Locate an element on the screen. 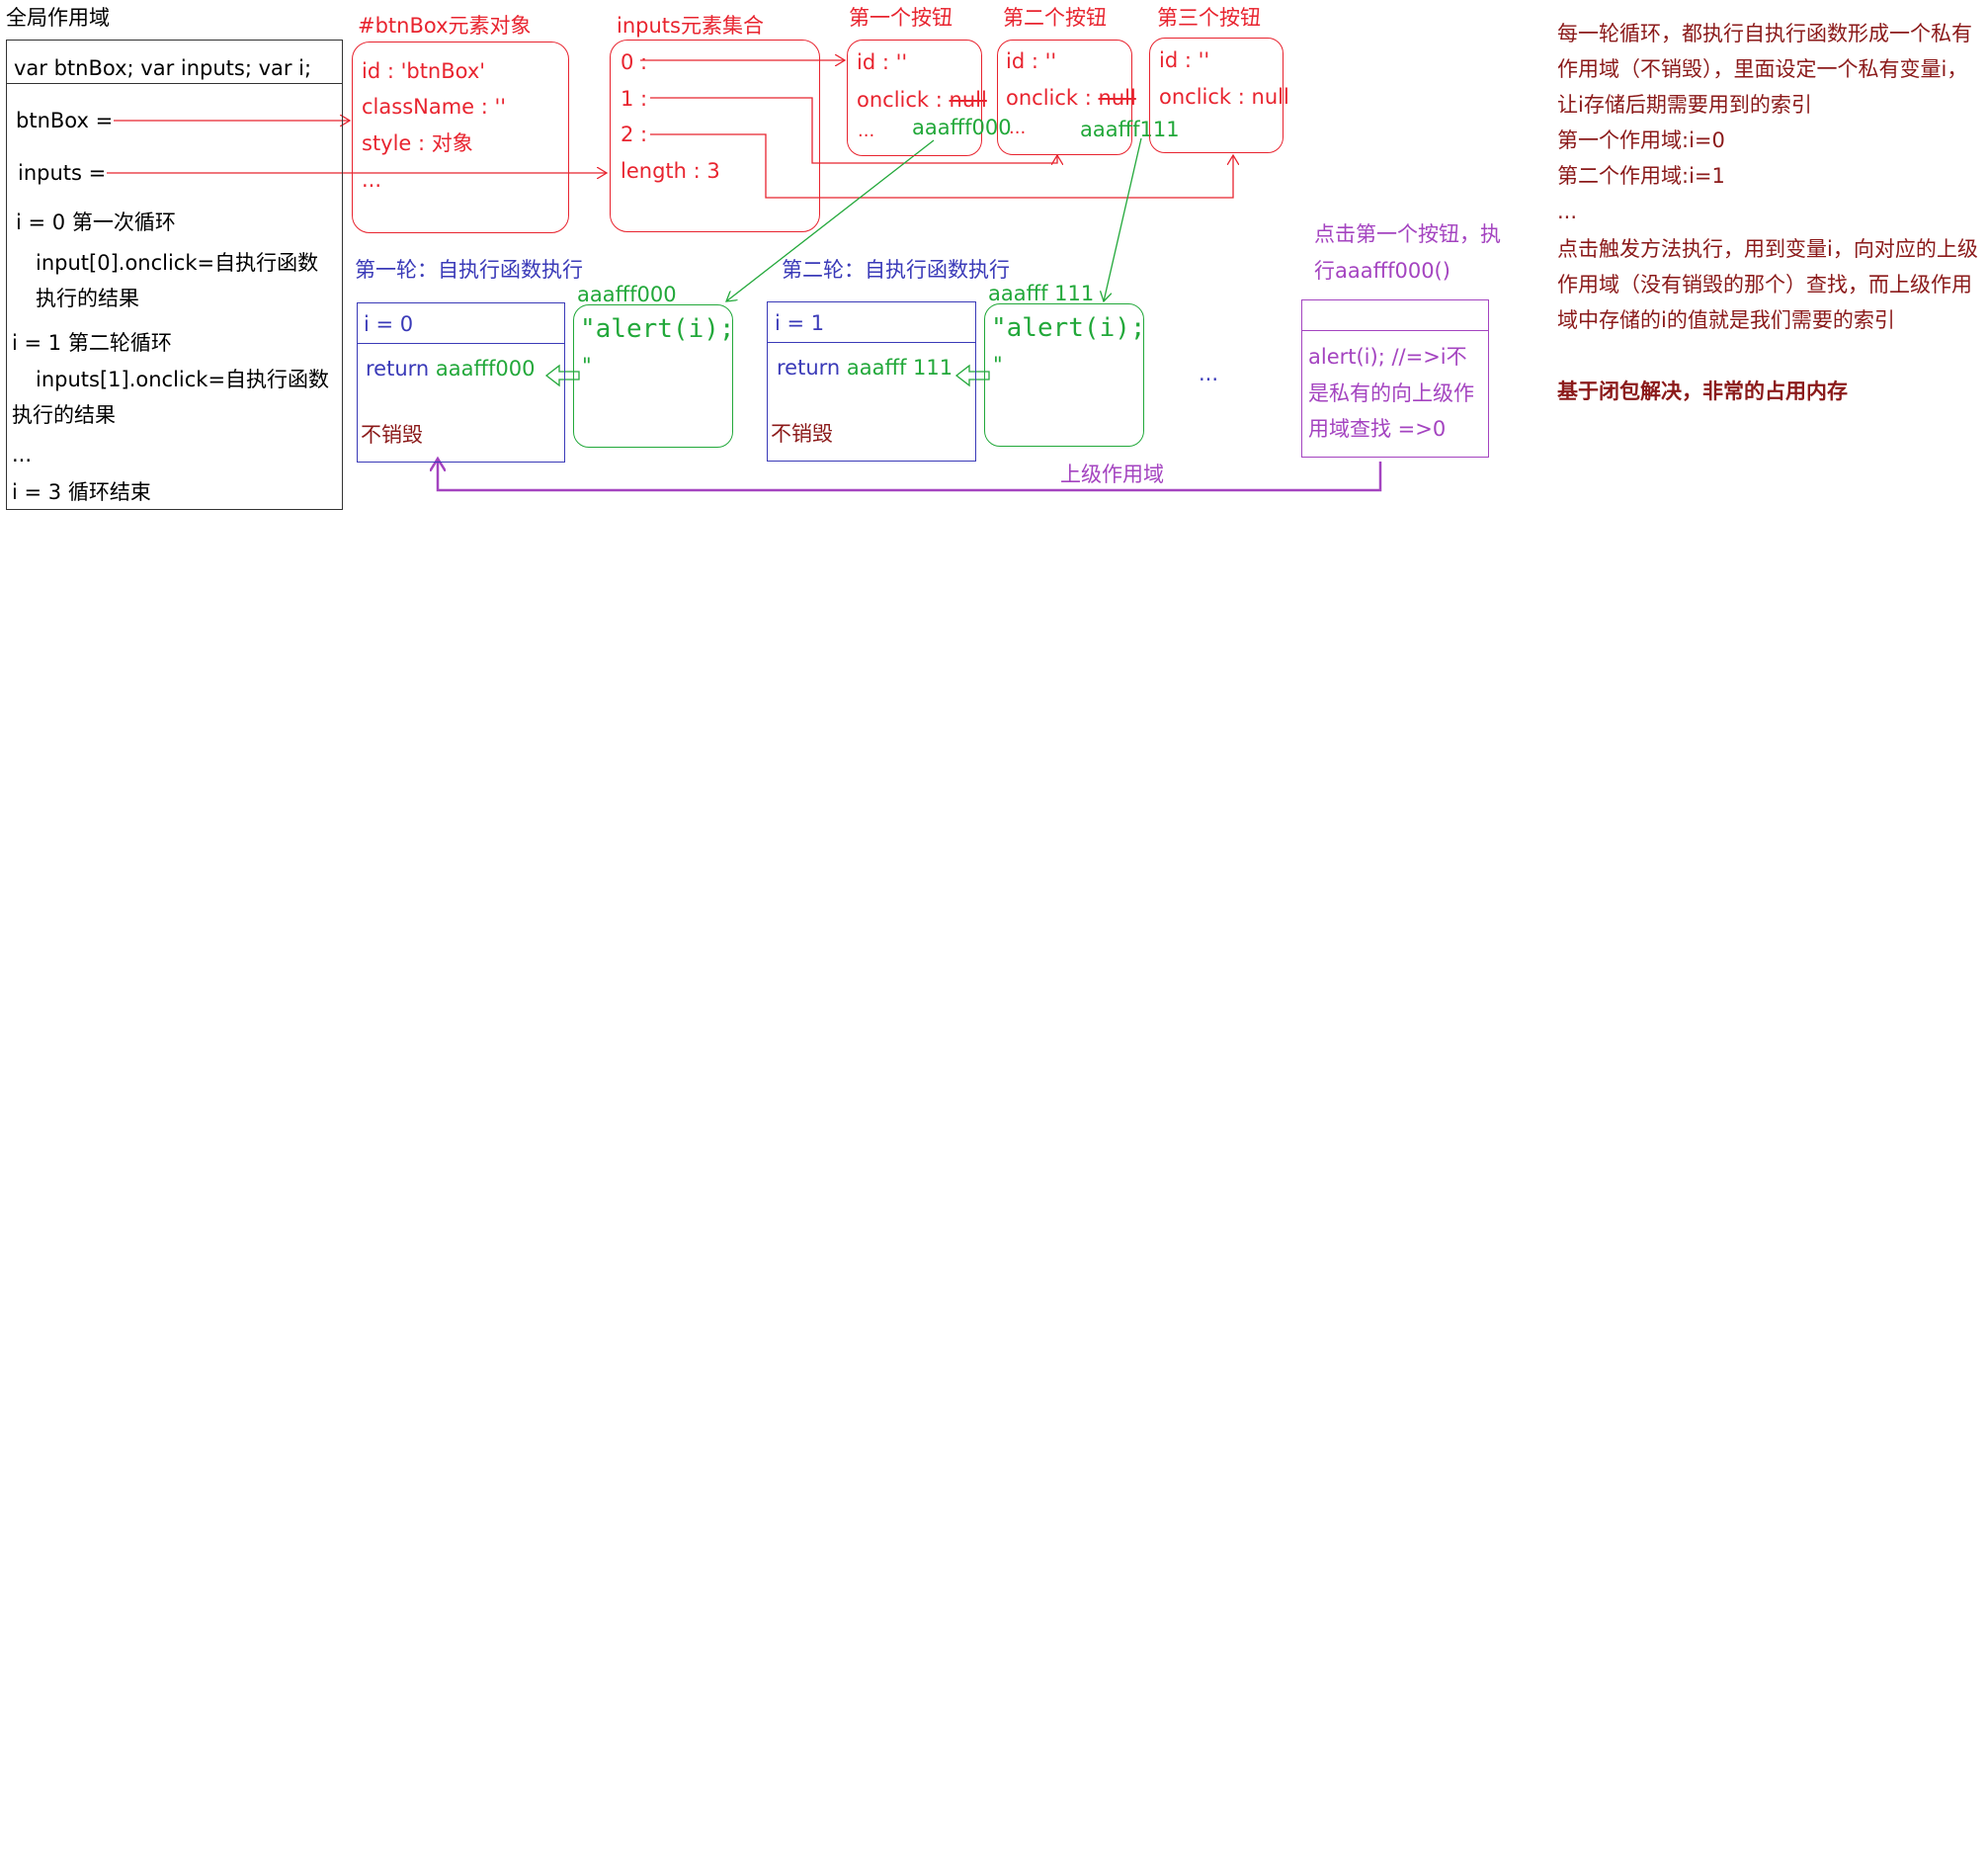  button2-onclick: onclick : null is located at coordinates (1071, 98).